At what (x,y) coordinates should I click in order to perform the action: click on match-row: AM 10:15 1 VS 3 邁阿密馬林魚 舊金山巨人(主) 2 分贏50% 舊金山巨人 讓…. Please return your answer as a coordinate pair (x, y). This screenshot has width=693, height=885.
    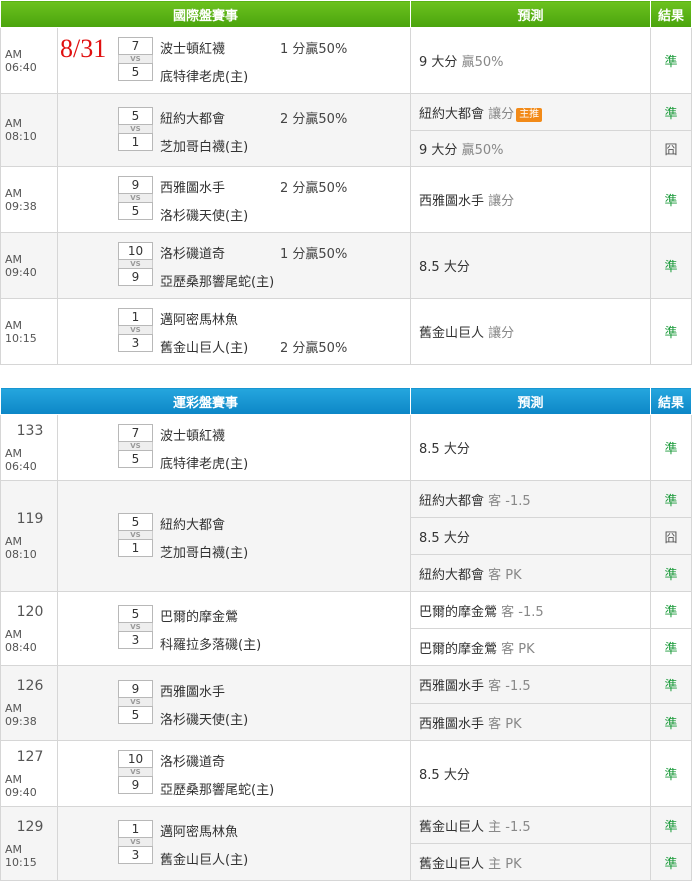
    Looking at the image, I should click on (346, 331).